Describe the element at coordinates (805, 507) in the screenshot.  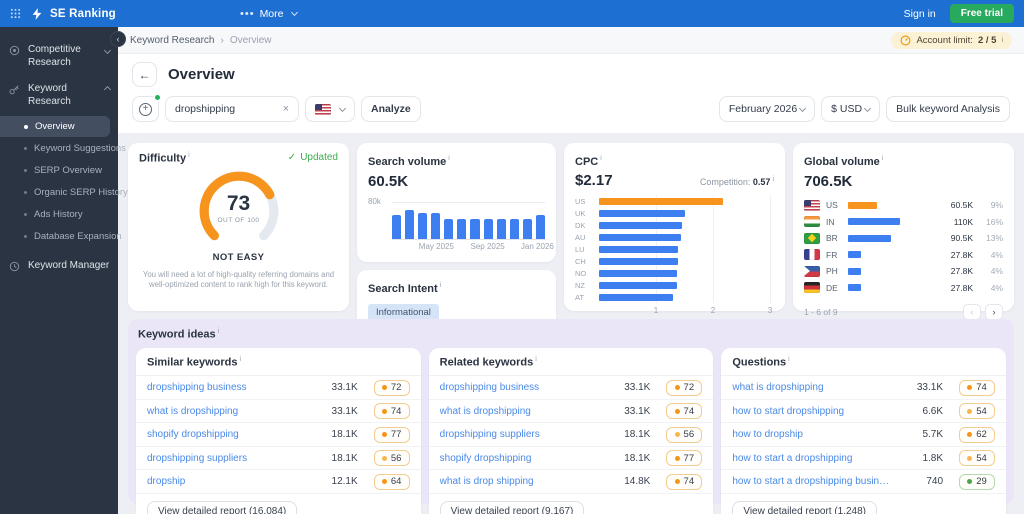
I see `view-detailed-report-button: View detailed report (1,248)` at that location.